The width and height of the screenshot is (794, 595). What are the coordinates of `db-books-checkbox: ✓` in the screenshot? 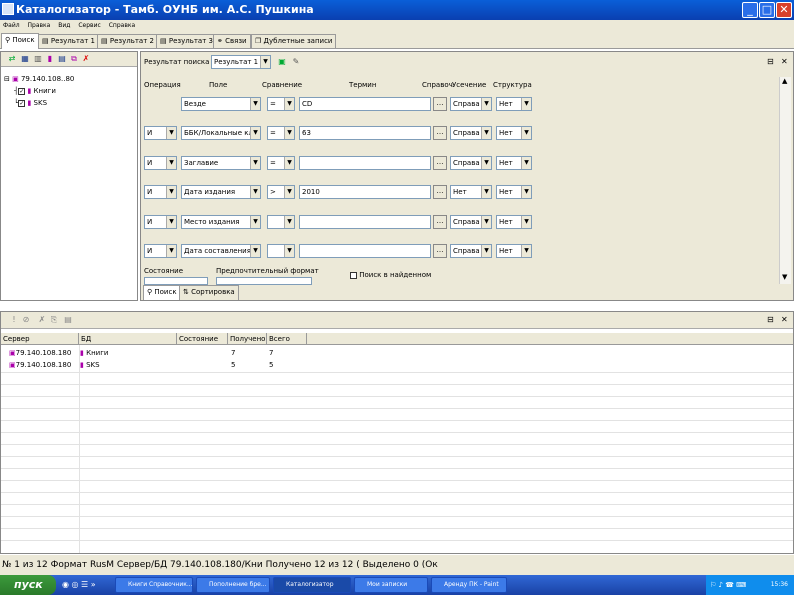 It's located at (22, 91).